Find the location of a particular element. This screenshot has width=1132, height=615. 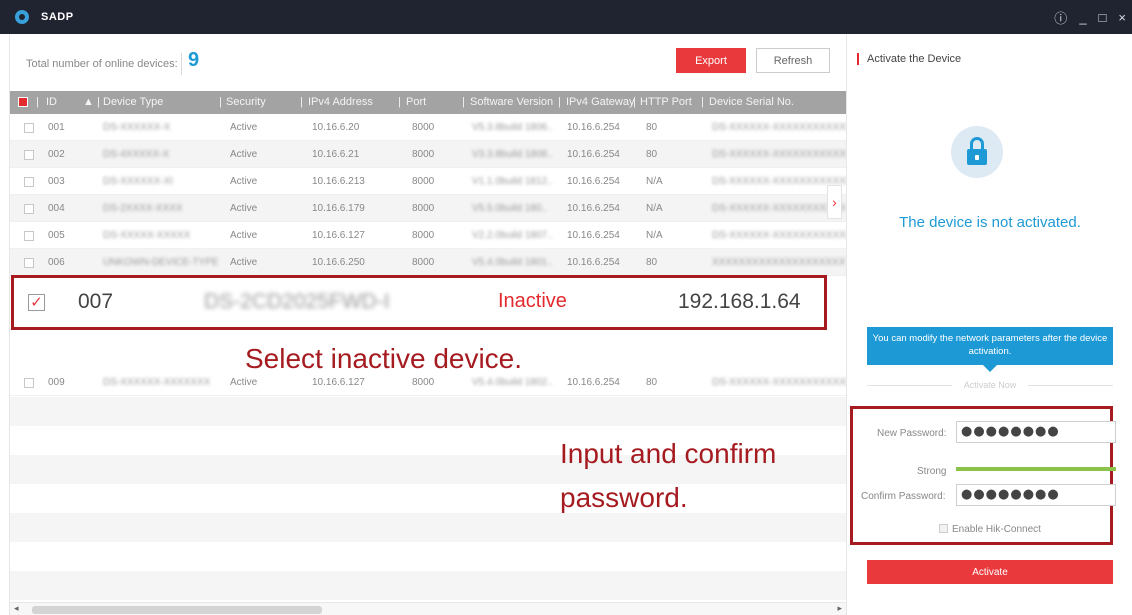

maximize-button: □ is located at coordinates (1103, 17).